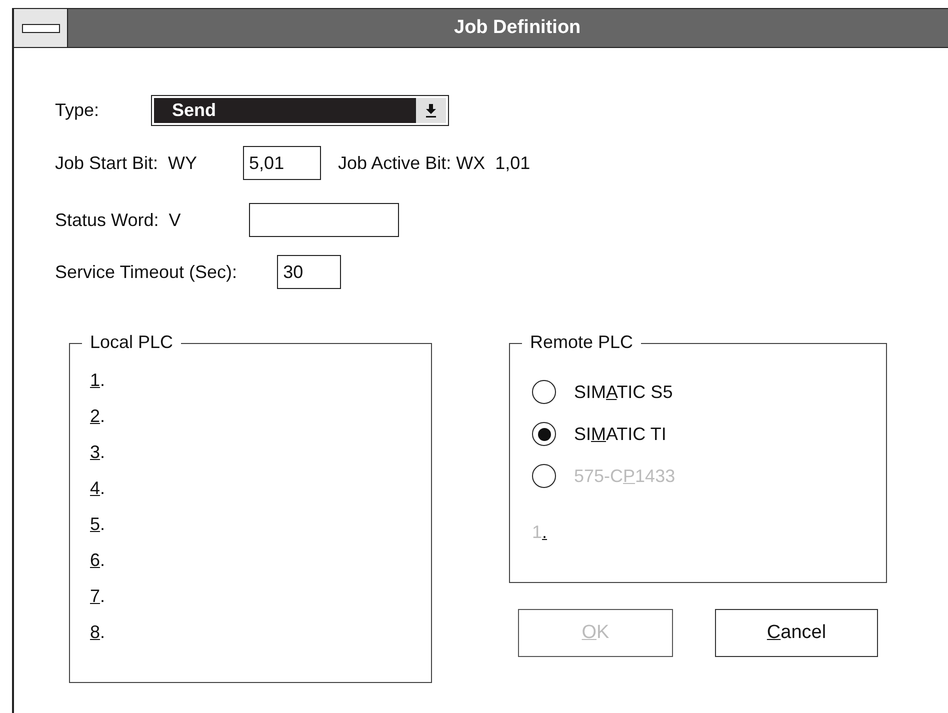  What do you see at coordinates (98, 380) in the screenshot?
I see `list-entry: 1.` at bounding box center [98, 380].